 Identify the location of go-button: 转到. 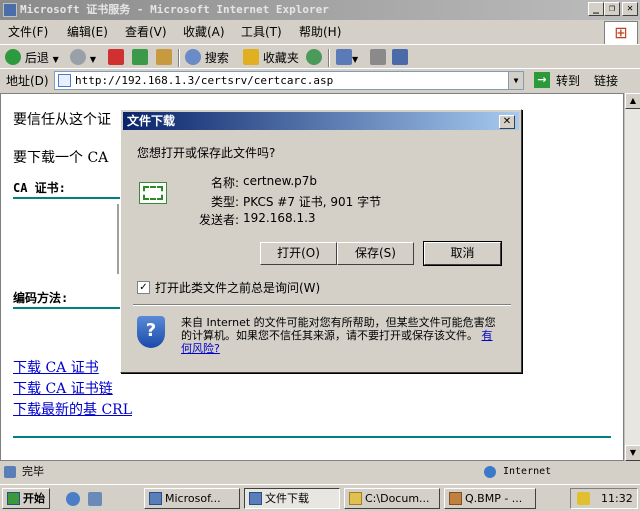
(568, 80).